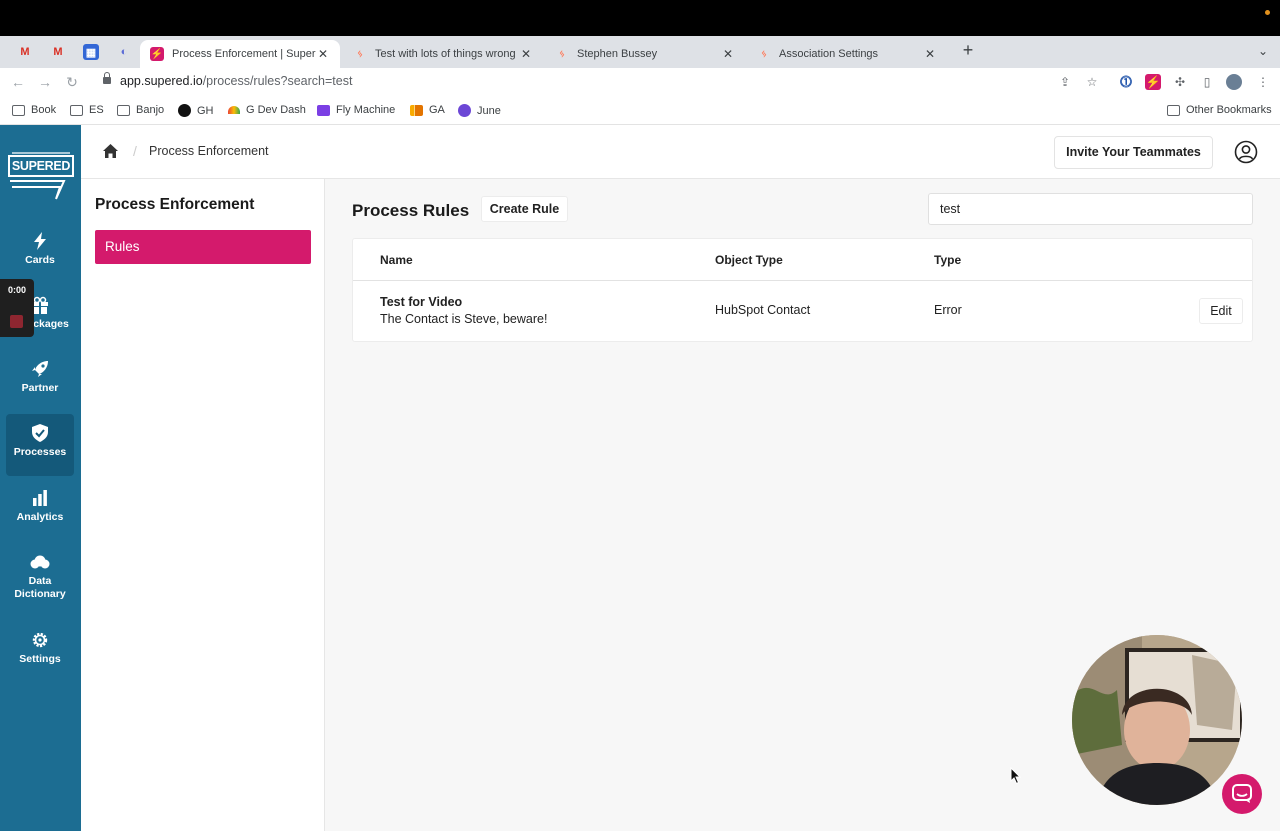 This screenshot has width=1280, height=831. I want to click on other-bookmarks: Other Bookmarks, so click(1219, 110).